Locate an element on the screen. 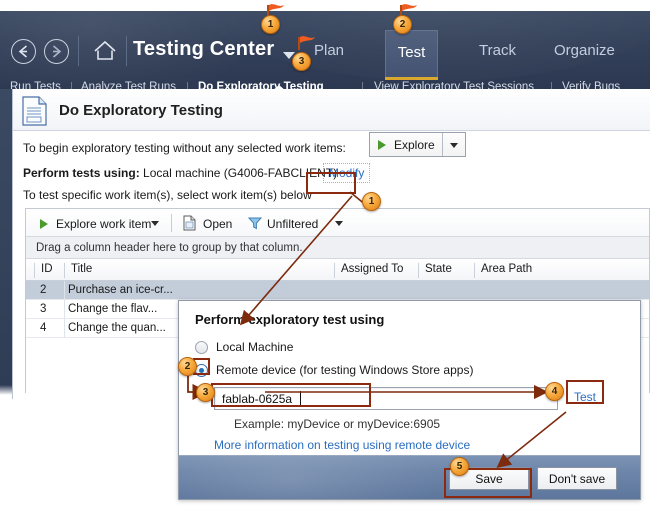  tab-organize: Organize is located at coordinates (584, 50).